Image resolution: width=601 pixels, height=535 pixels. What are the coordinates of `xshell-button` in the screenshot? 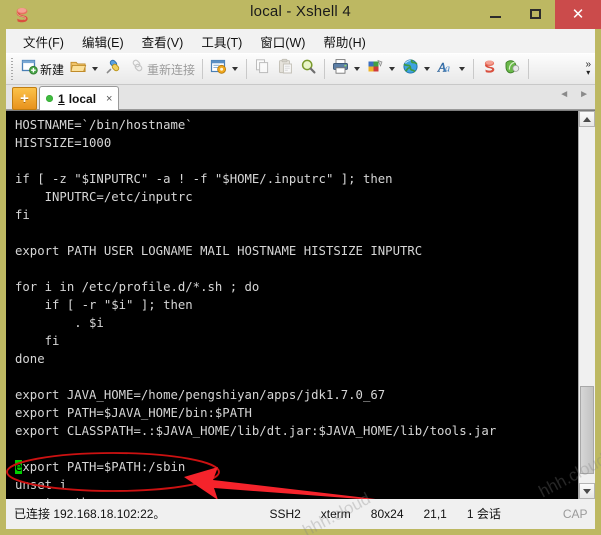 It's located at (489, 69).